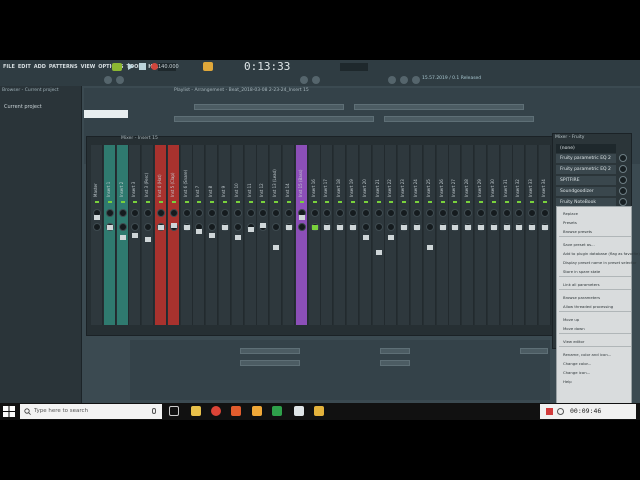 This screenshot has width=640, height=480. What do you see at coordinates (97, 235) in the screenshot?
I see `mixer-strip: Master` at bounding box center [97, 235].